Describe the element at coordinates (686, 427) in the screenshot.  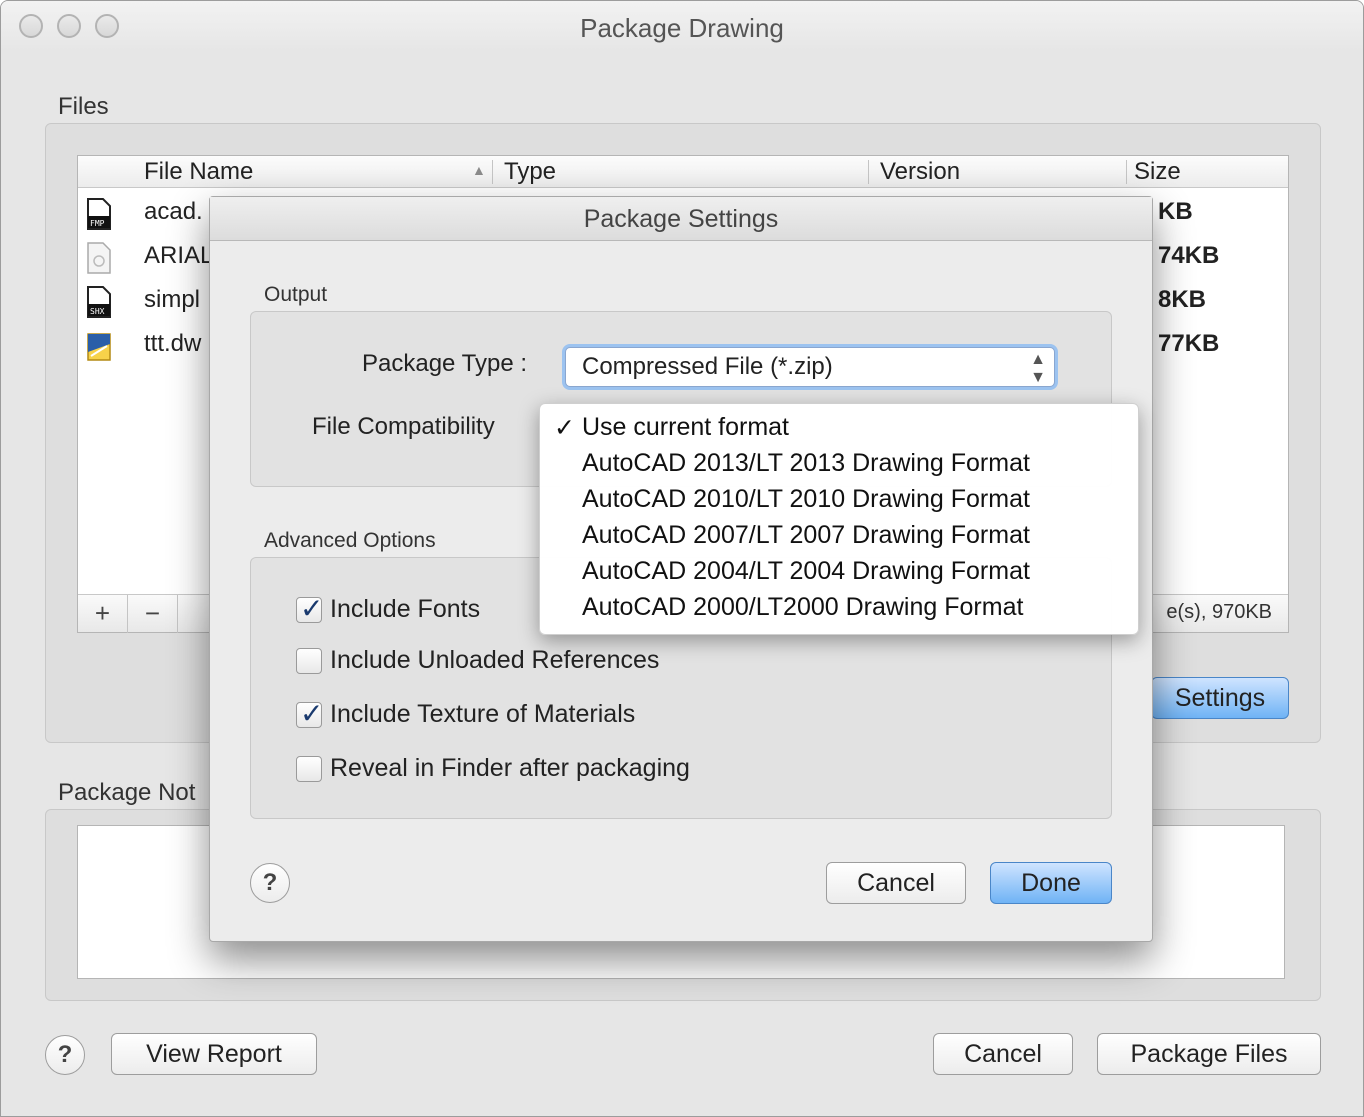
I see `menu-item-label: Use current format` at that location.